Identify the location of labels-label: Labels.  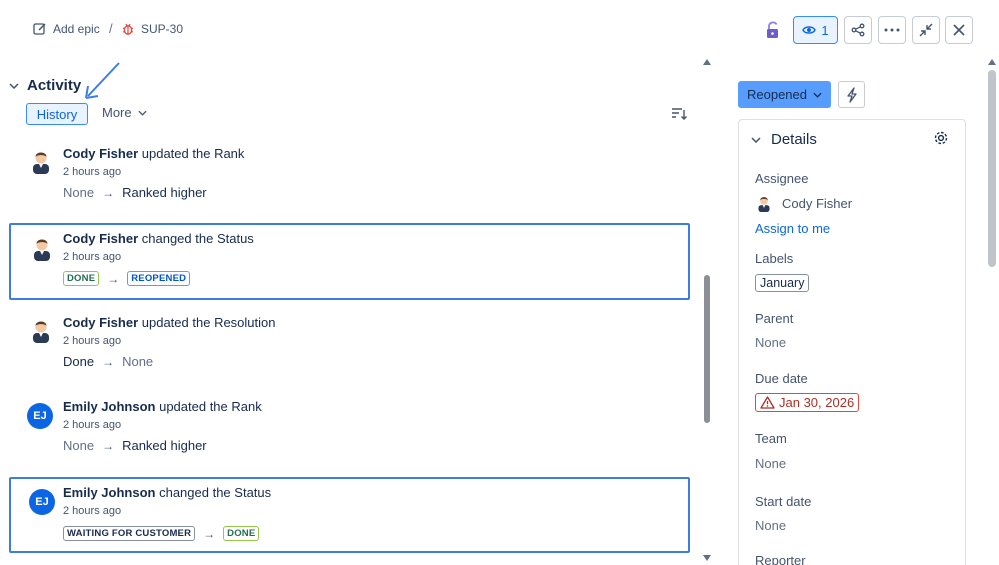
(774, 258).